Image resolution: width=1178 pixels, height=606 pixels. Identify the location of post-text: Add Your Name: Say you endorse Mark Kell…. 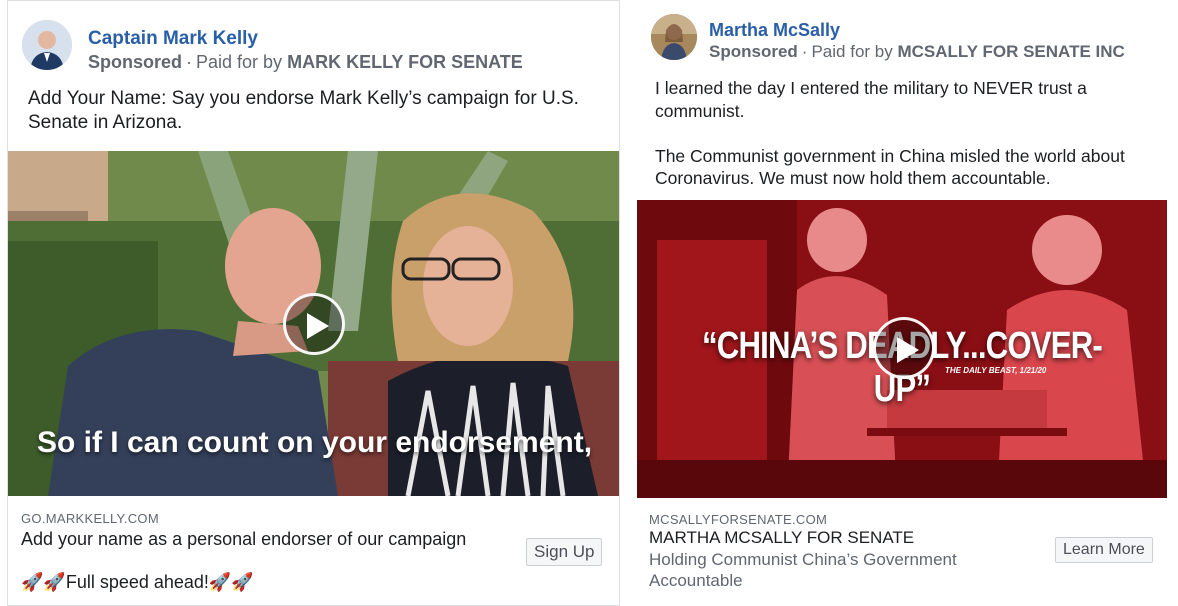
(303, 110).